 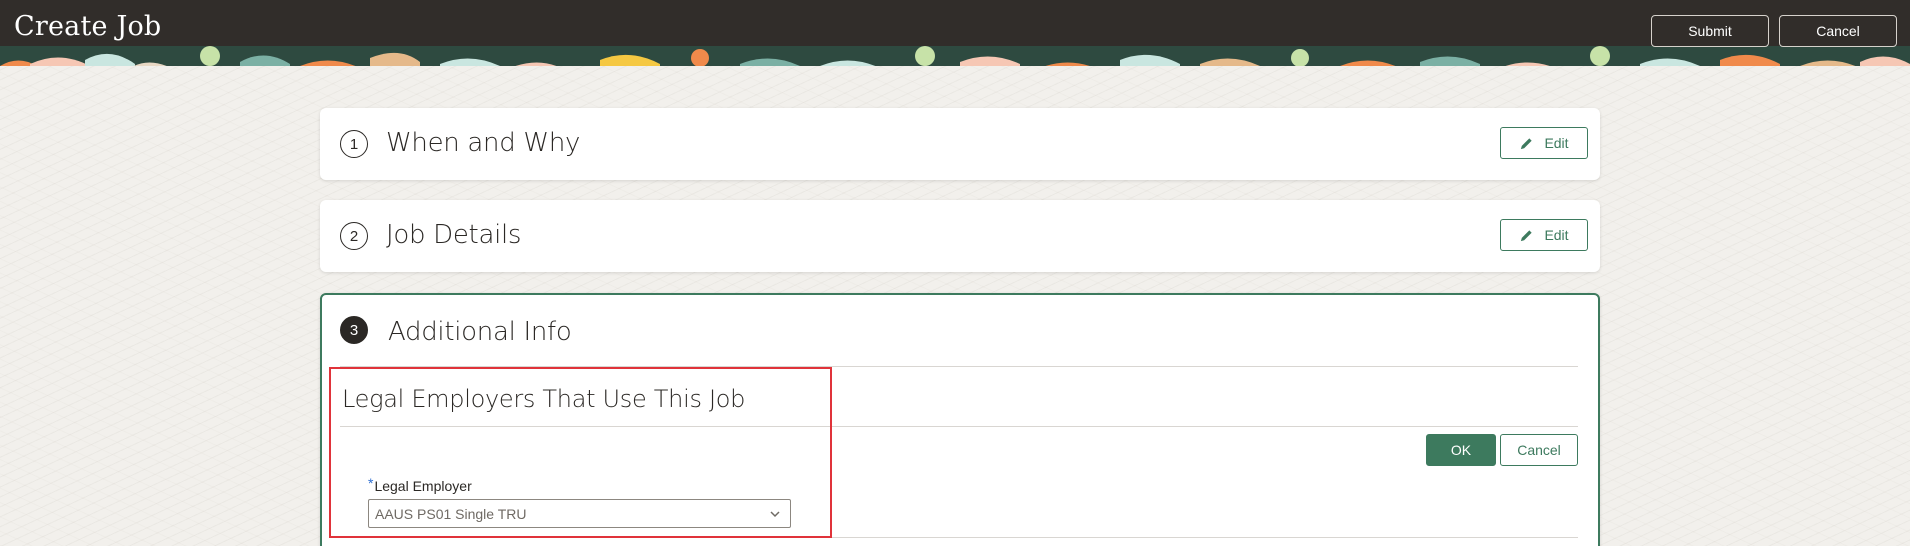 What do you see at coordinates (354, 236) in the screenshot?
I see `step-number: 2` at bounding box center [354, 236].